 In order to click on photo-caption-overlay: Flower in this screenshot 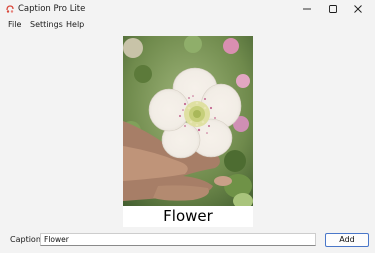, I will do `click(188, 216)`.